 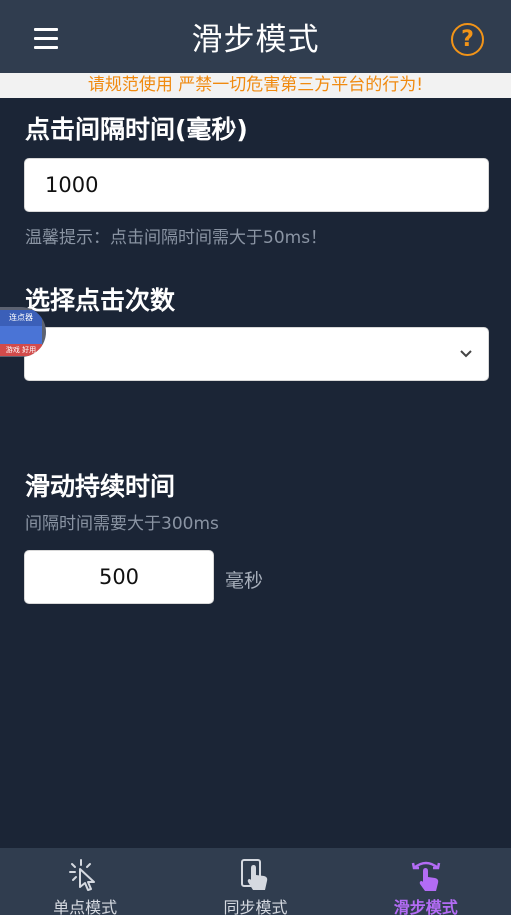 I want to click on hamburger-icon, so click(x=46, y=29).